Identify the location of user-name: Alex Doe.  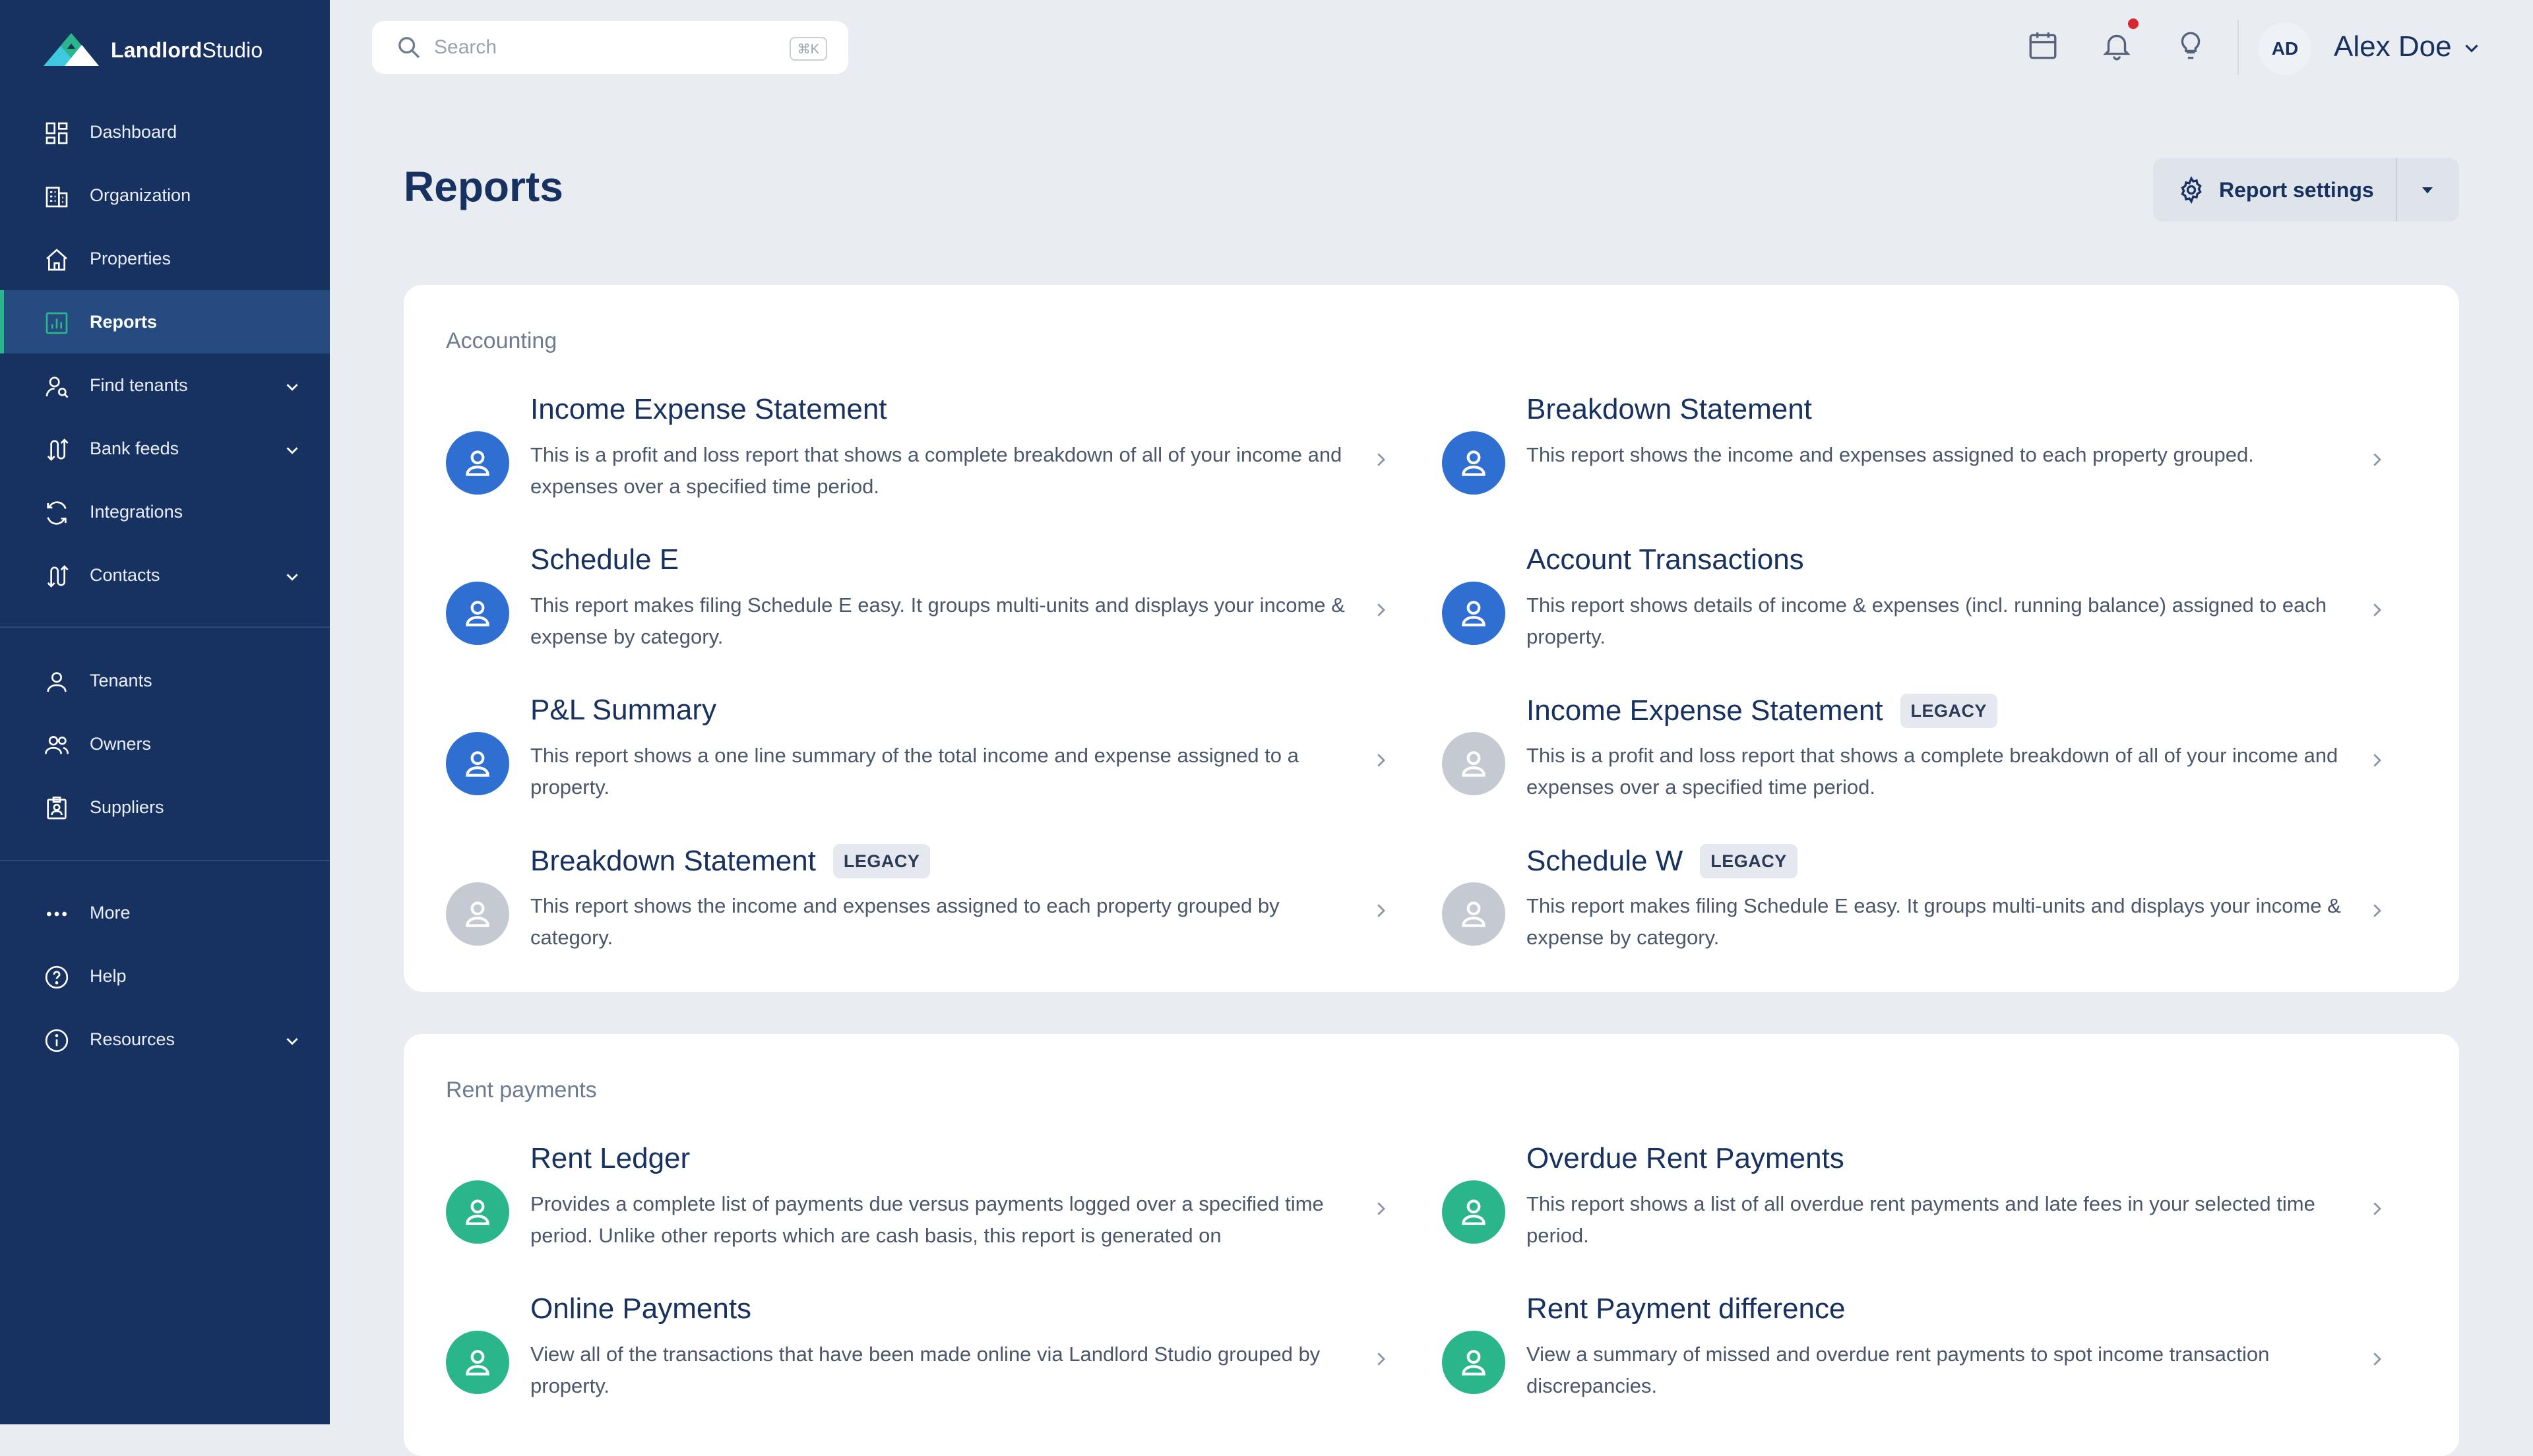
(2393, 47).